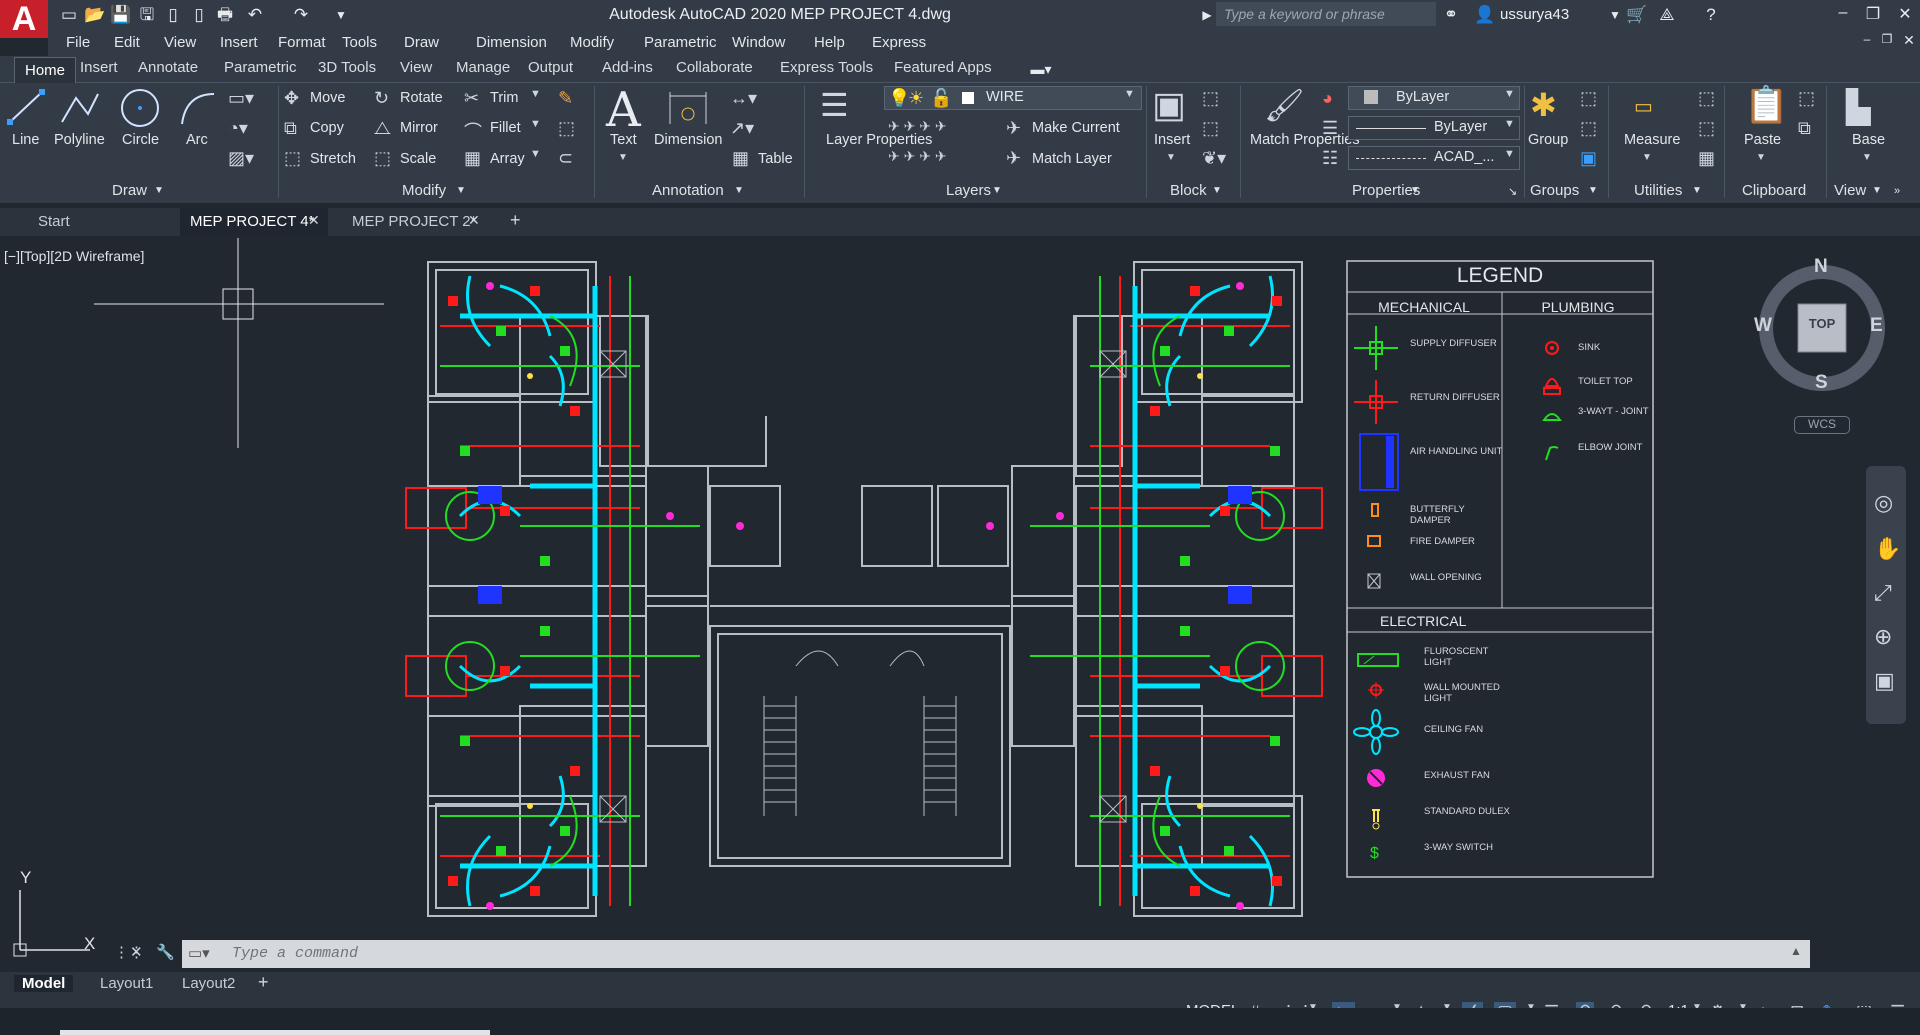  I want to click on restore-icon: ❐, so click(1873, 15).